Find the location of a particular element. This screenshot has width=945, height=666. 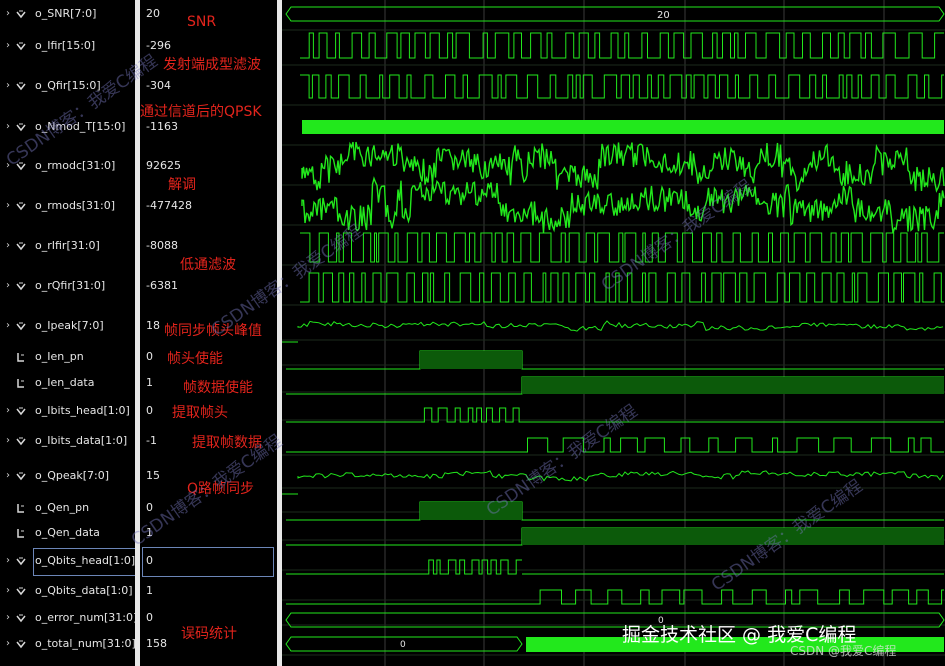

nmod-wave-band is located at coordinates (623, 127).